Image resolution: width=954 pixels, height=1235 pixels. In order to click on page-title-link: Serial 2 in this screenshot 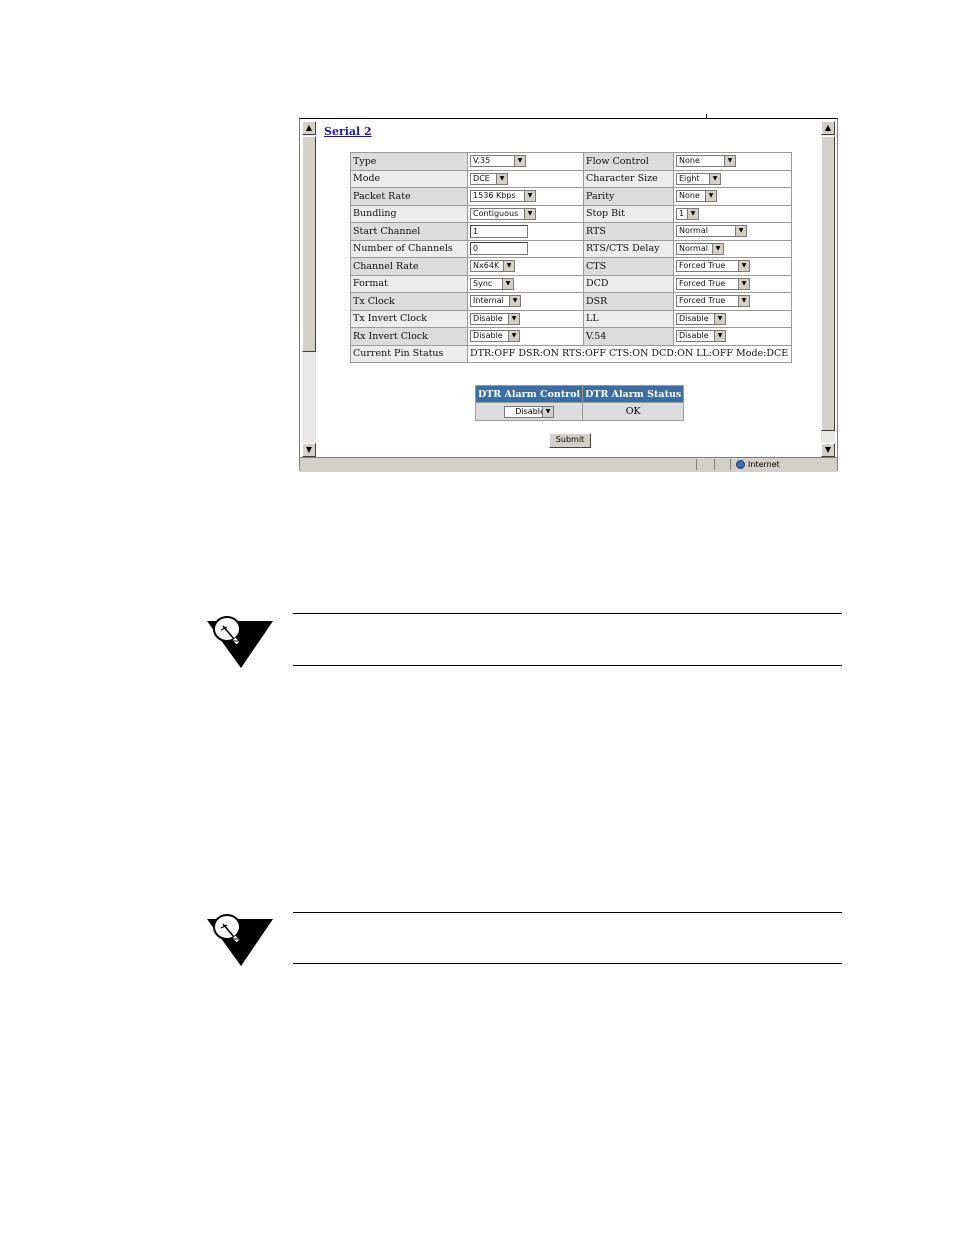, I will do `click(348, 131)`.